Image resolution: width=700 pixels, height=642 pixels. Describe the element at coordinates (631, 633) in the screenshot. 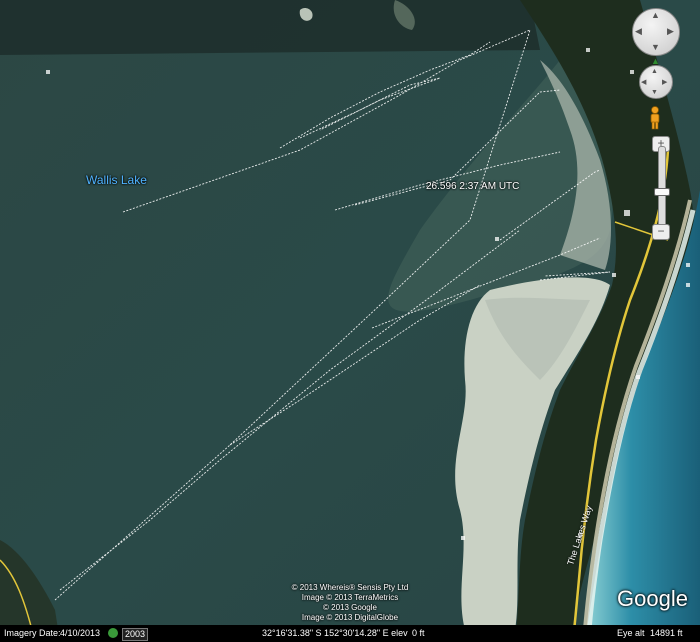

I see `eye-altitude-label: Eye alt` at that location.